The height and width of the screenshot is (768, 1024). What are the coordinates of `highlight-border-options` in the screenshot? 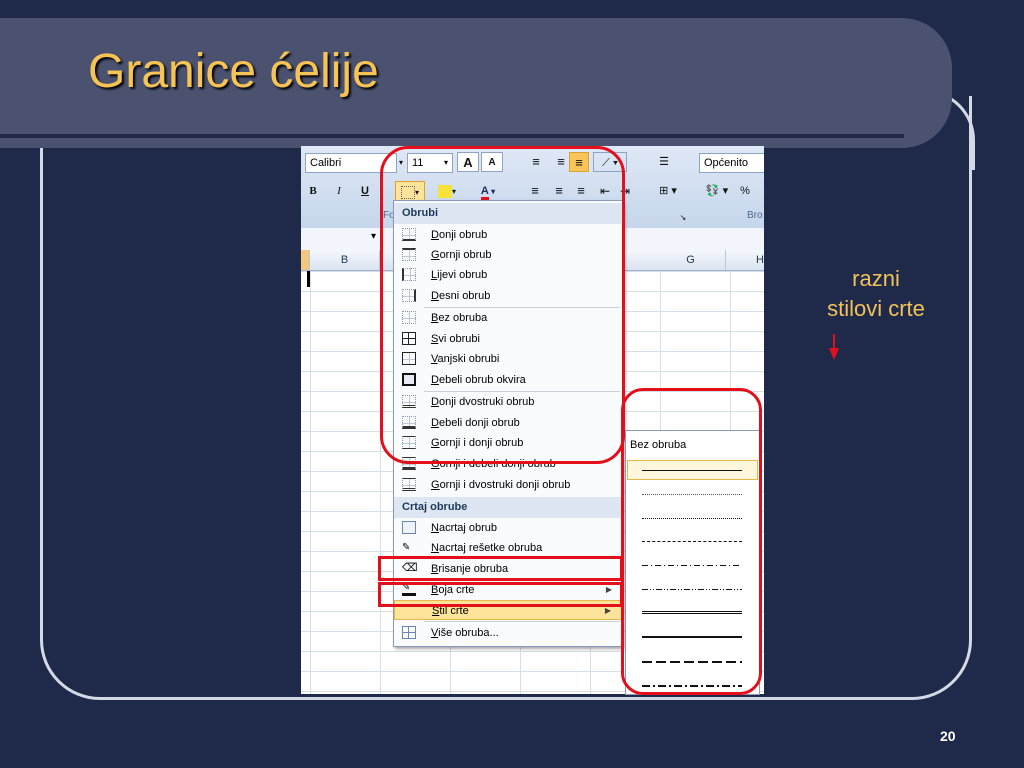 It's located at (502, 305).